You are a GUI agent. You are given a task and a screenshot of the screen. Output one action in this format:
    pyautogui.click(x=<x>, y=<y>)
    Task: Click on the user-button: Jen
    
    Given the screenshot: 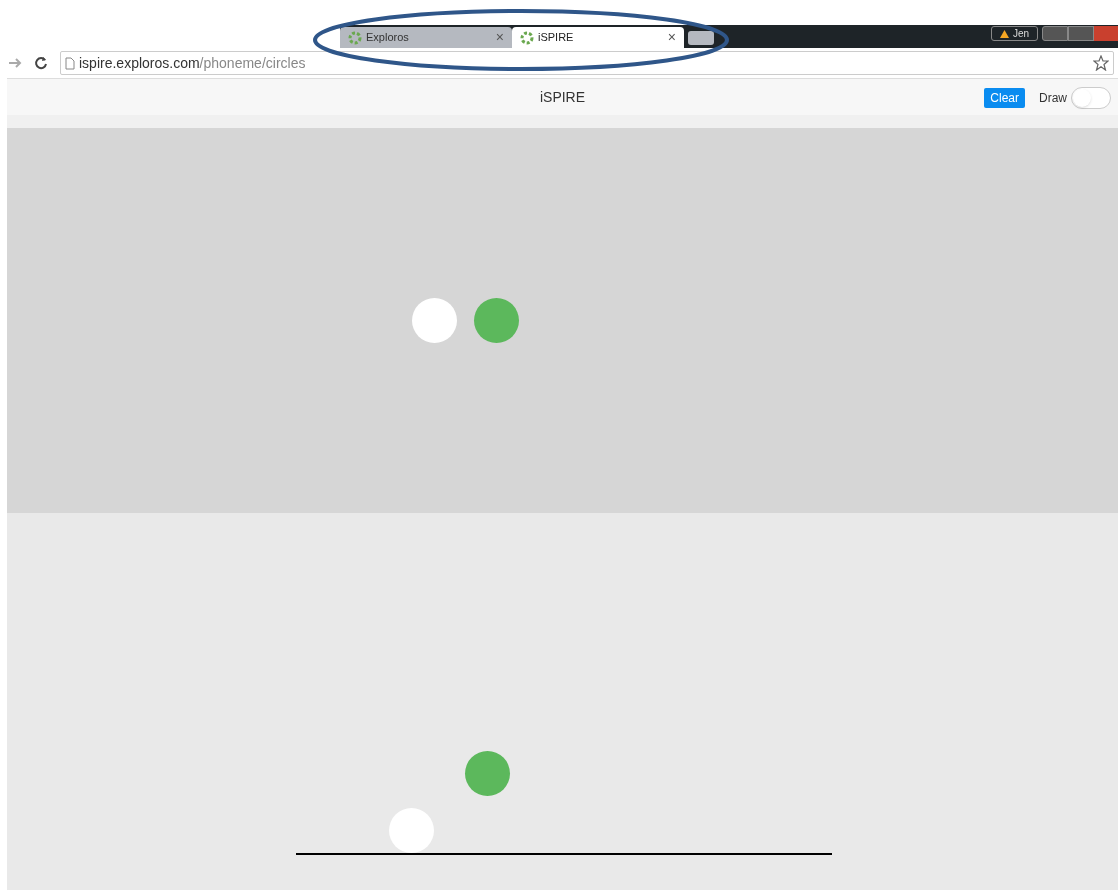 What is the action you would take?
    pyautogui.click(x=1014, y=33)
    